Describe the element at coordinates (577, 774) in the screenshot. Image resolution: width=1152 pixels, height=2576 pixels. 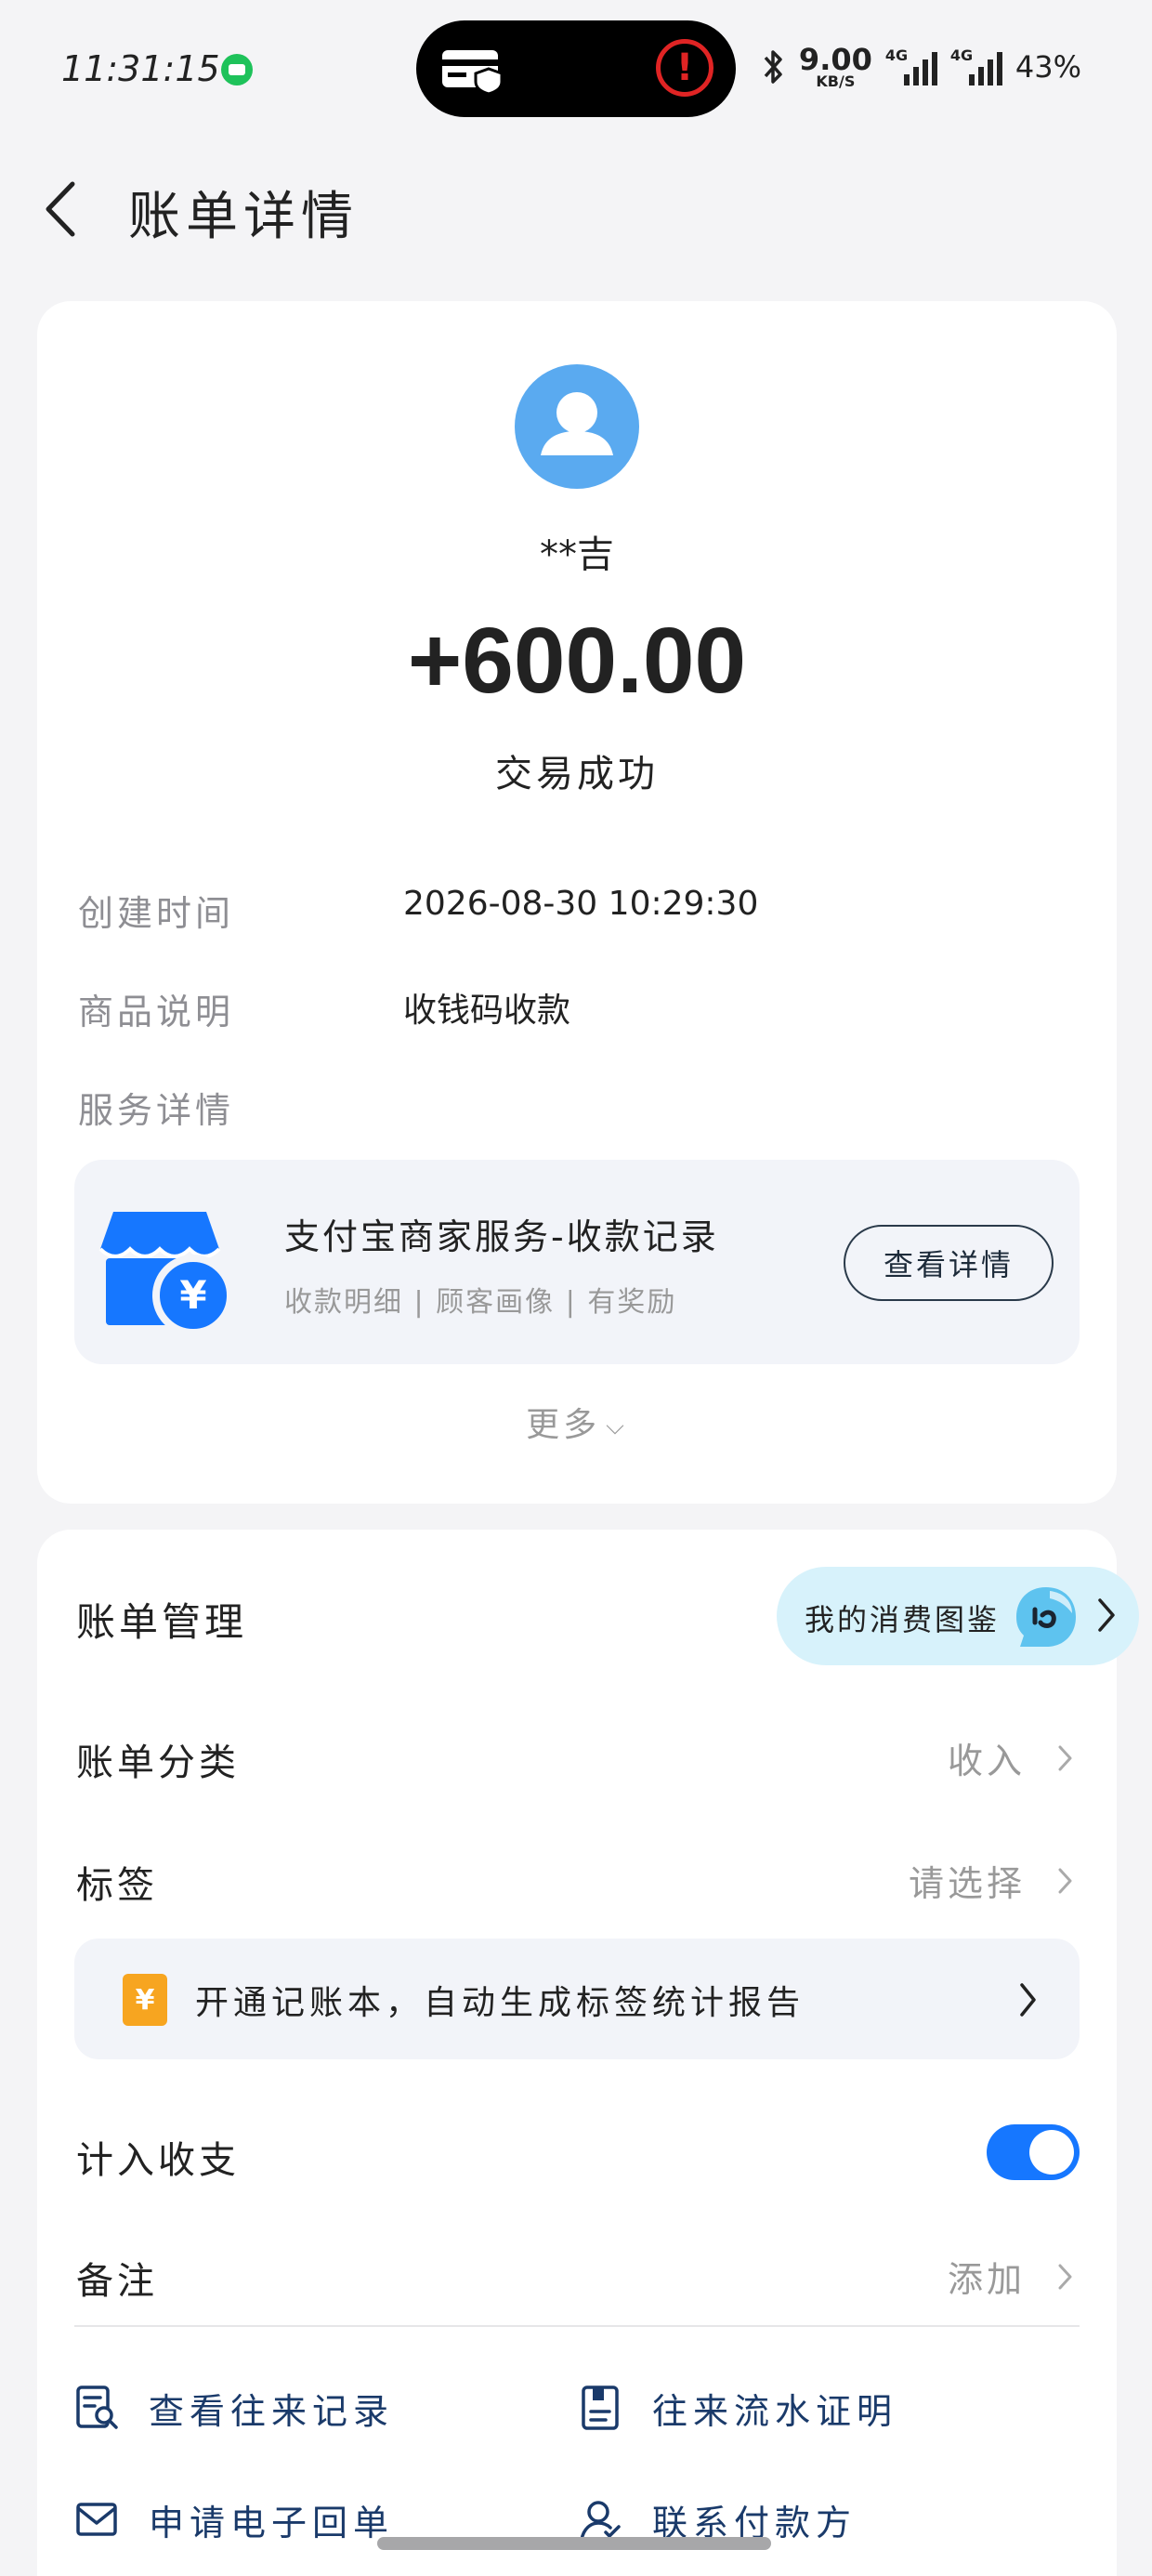
I see `transaction-status: 交易成功` at that location.